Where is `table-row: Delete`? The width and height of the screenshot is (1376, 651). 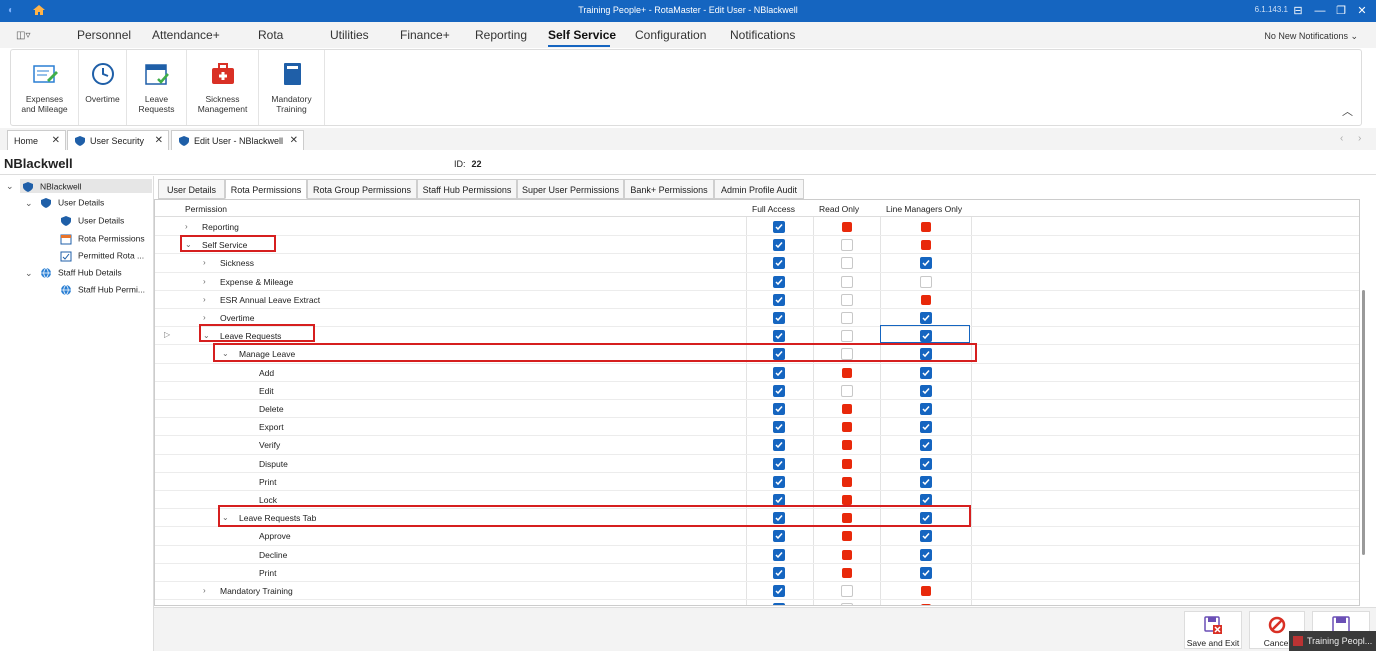
table-row: Delete is located at coordinates (757, 409).